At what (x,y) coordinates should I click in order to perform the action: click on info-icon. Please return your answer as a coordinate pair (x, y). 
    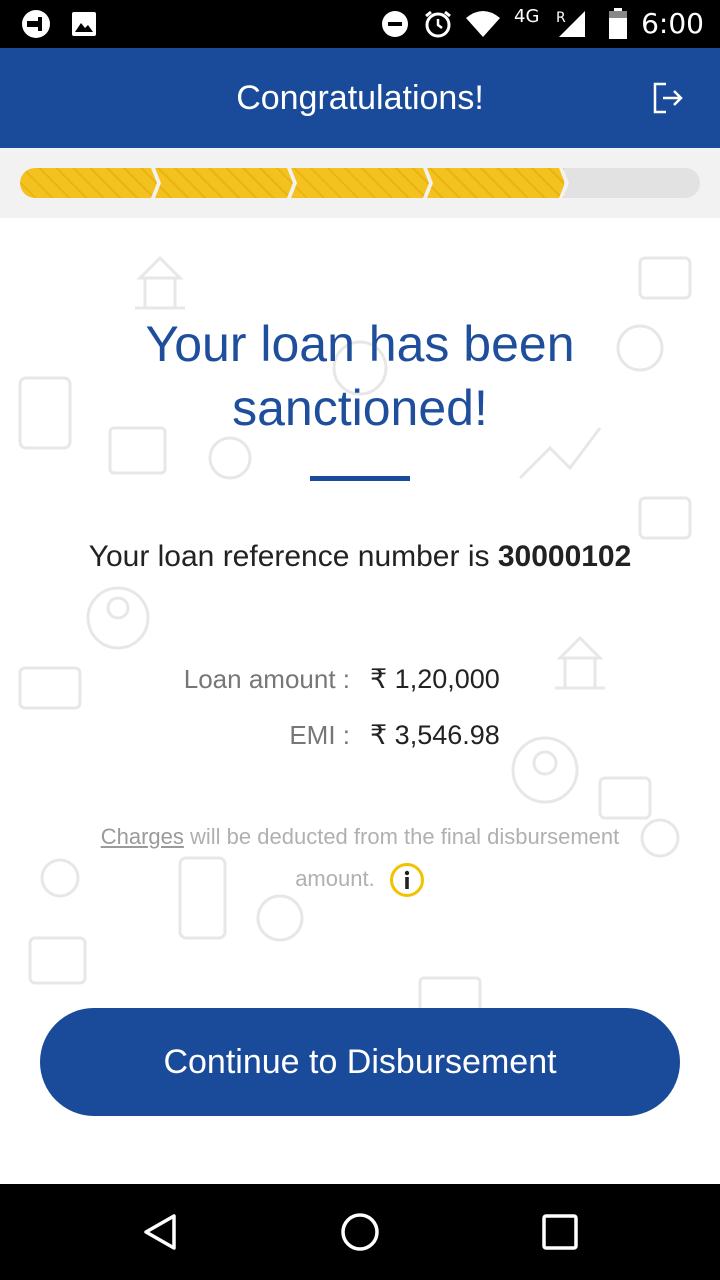
    Looking at the image, I should click on (406, 880).